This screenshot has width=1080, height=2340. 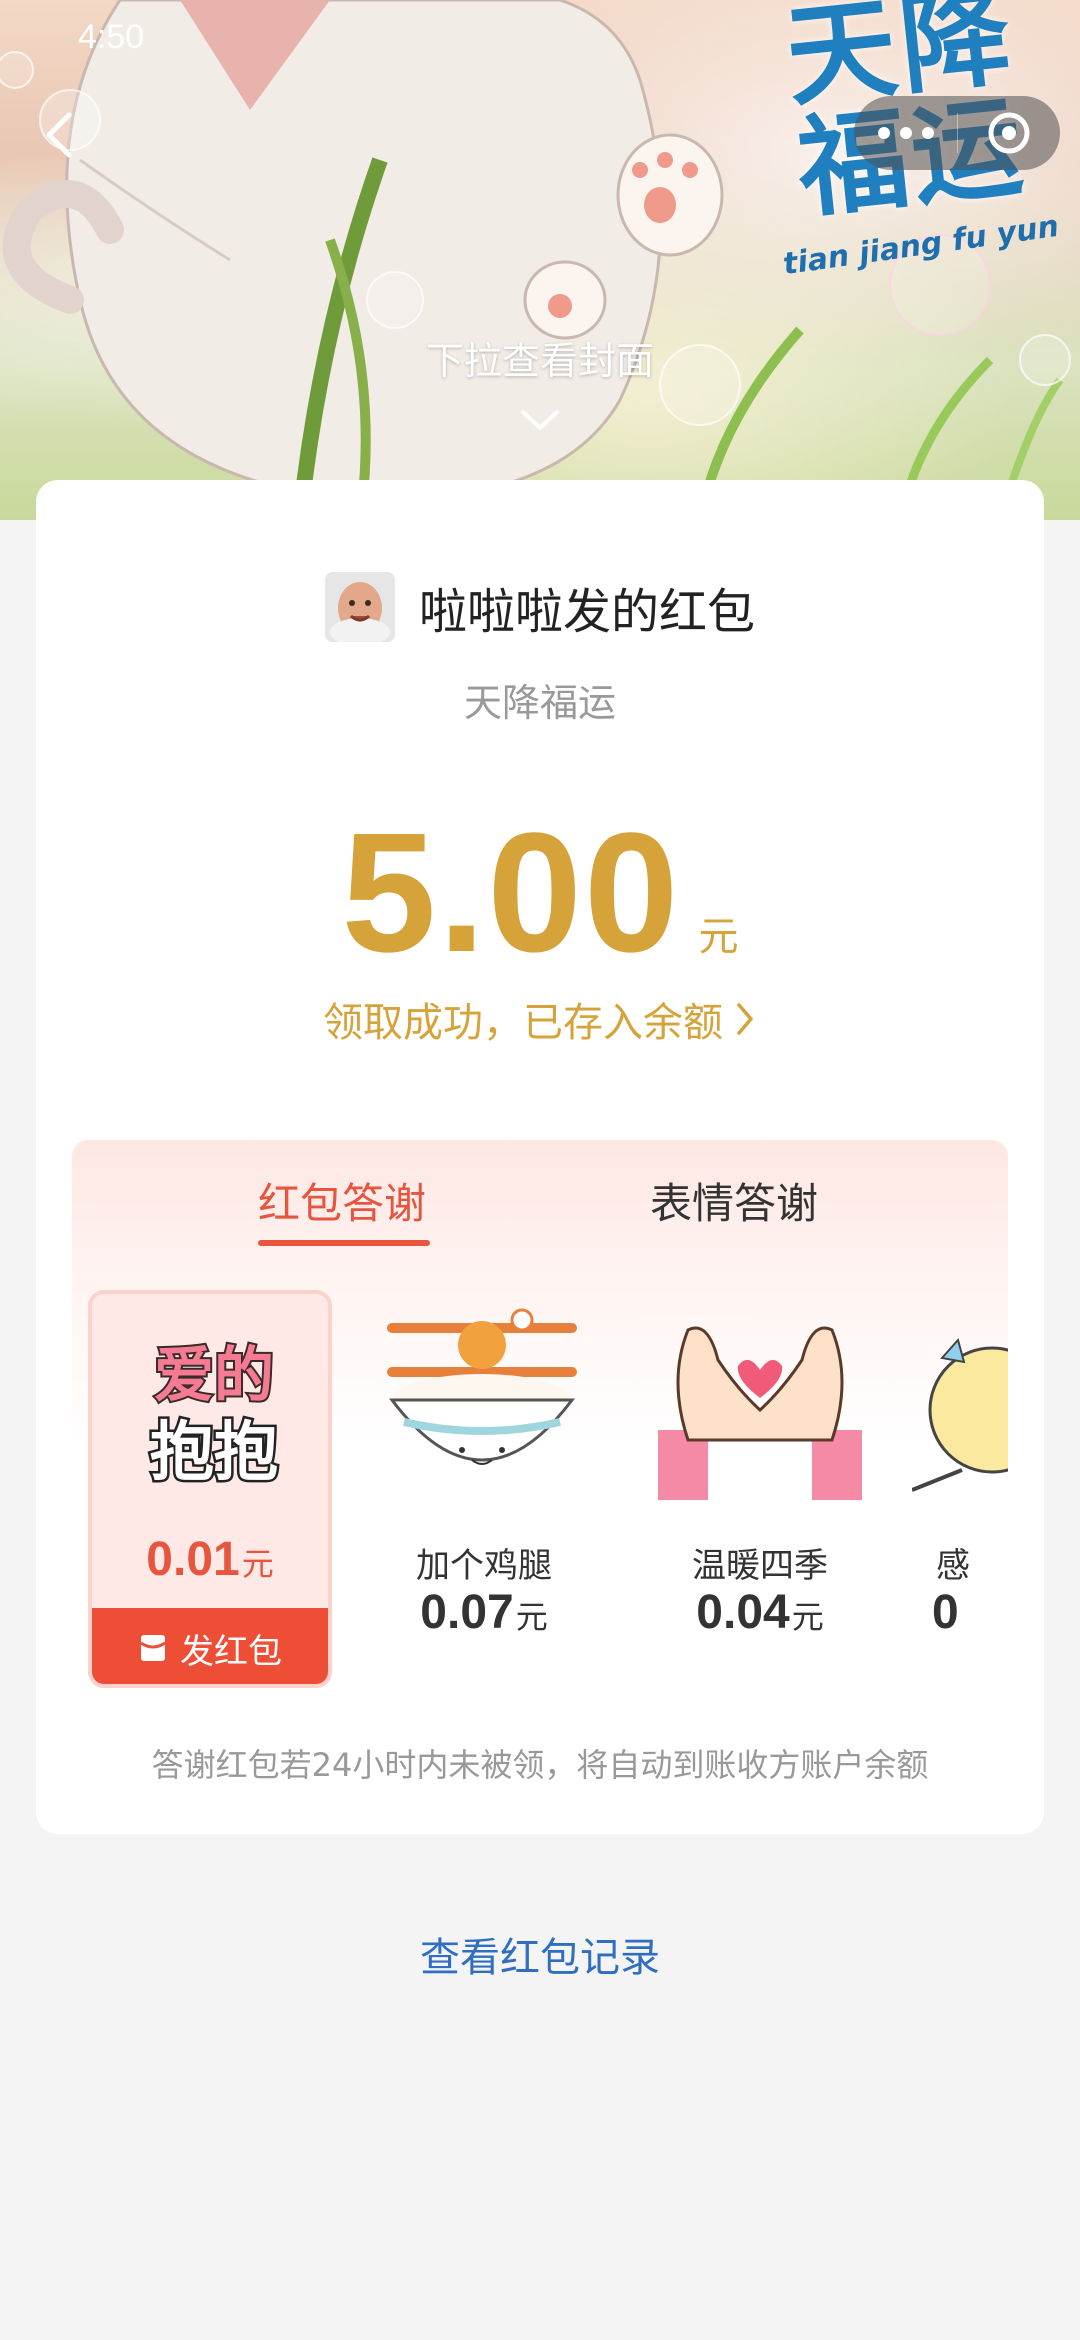 I want to click on gift-warm-seasons: 温暖四季 0.04元, so click(x=760, y=1489).